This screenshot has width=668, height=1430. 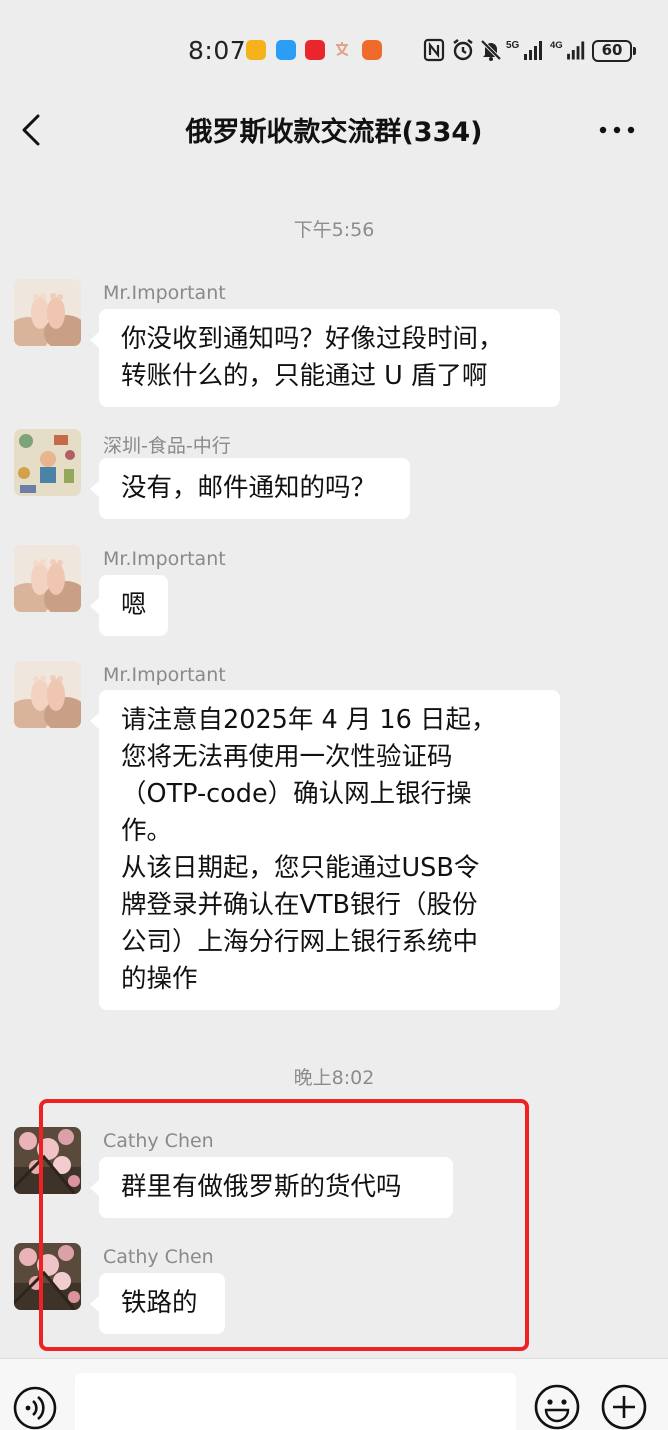 I want to click on app-badge-icon, so click(x=372, y=50).